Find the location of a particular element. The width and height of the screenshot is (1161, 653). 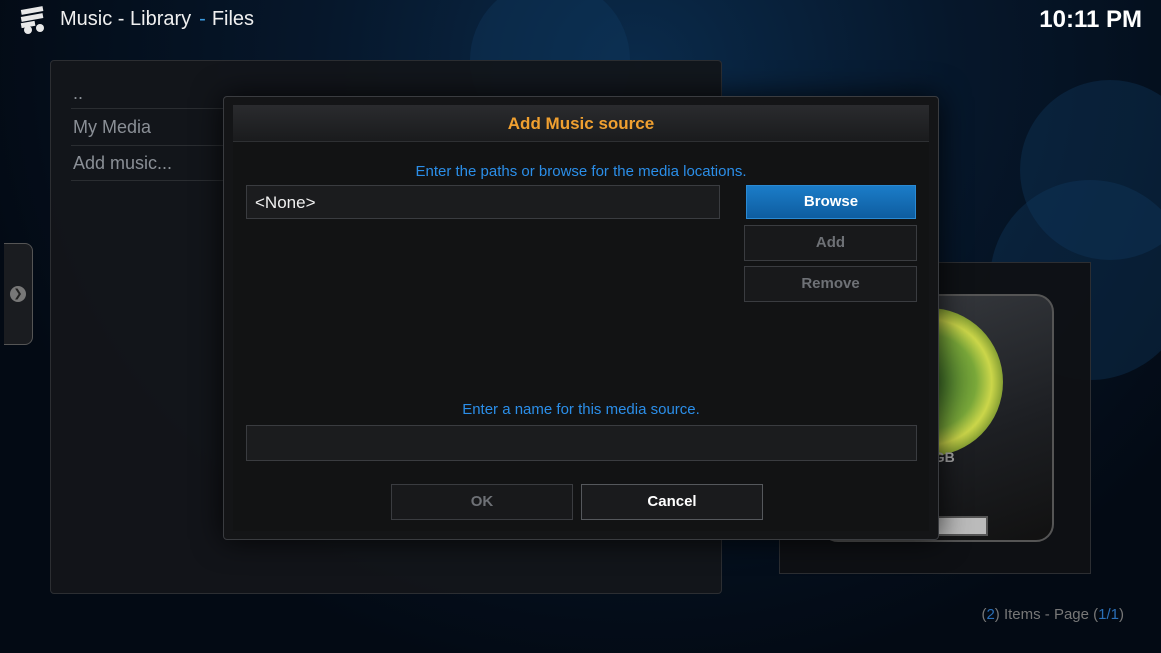

add-path-button: Add is located at coordinates (830, 243).